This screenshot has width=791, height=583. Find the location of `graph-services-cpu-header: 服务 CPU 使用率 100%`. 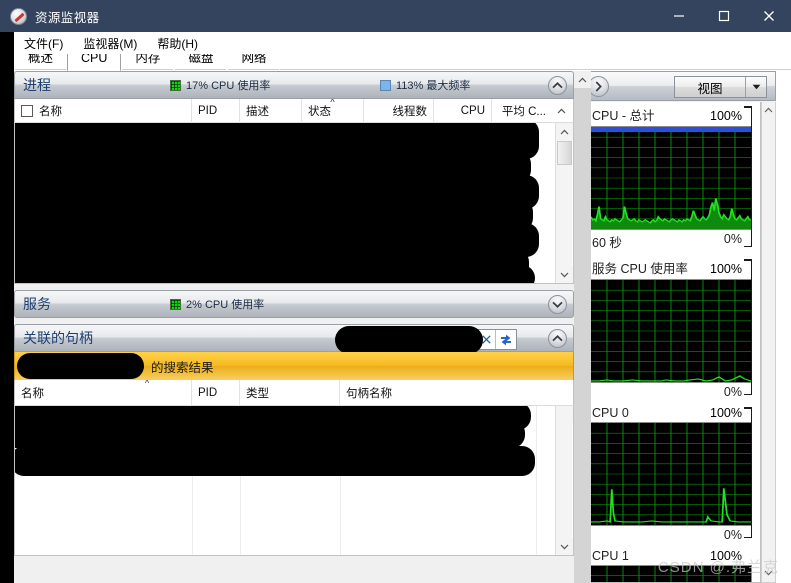

graph-services-cpu-header: 服务 CPU 使用率 100% is located at coordinates (671, 267).